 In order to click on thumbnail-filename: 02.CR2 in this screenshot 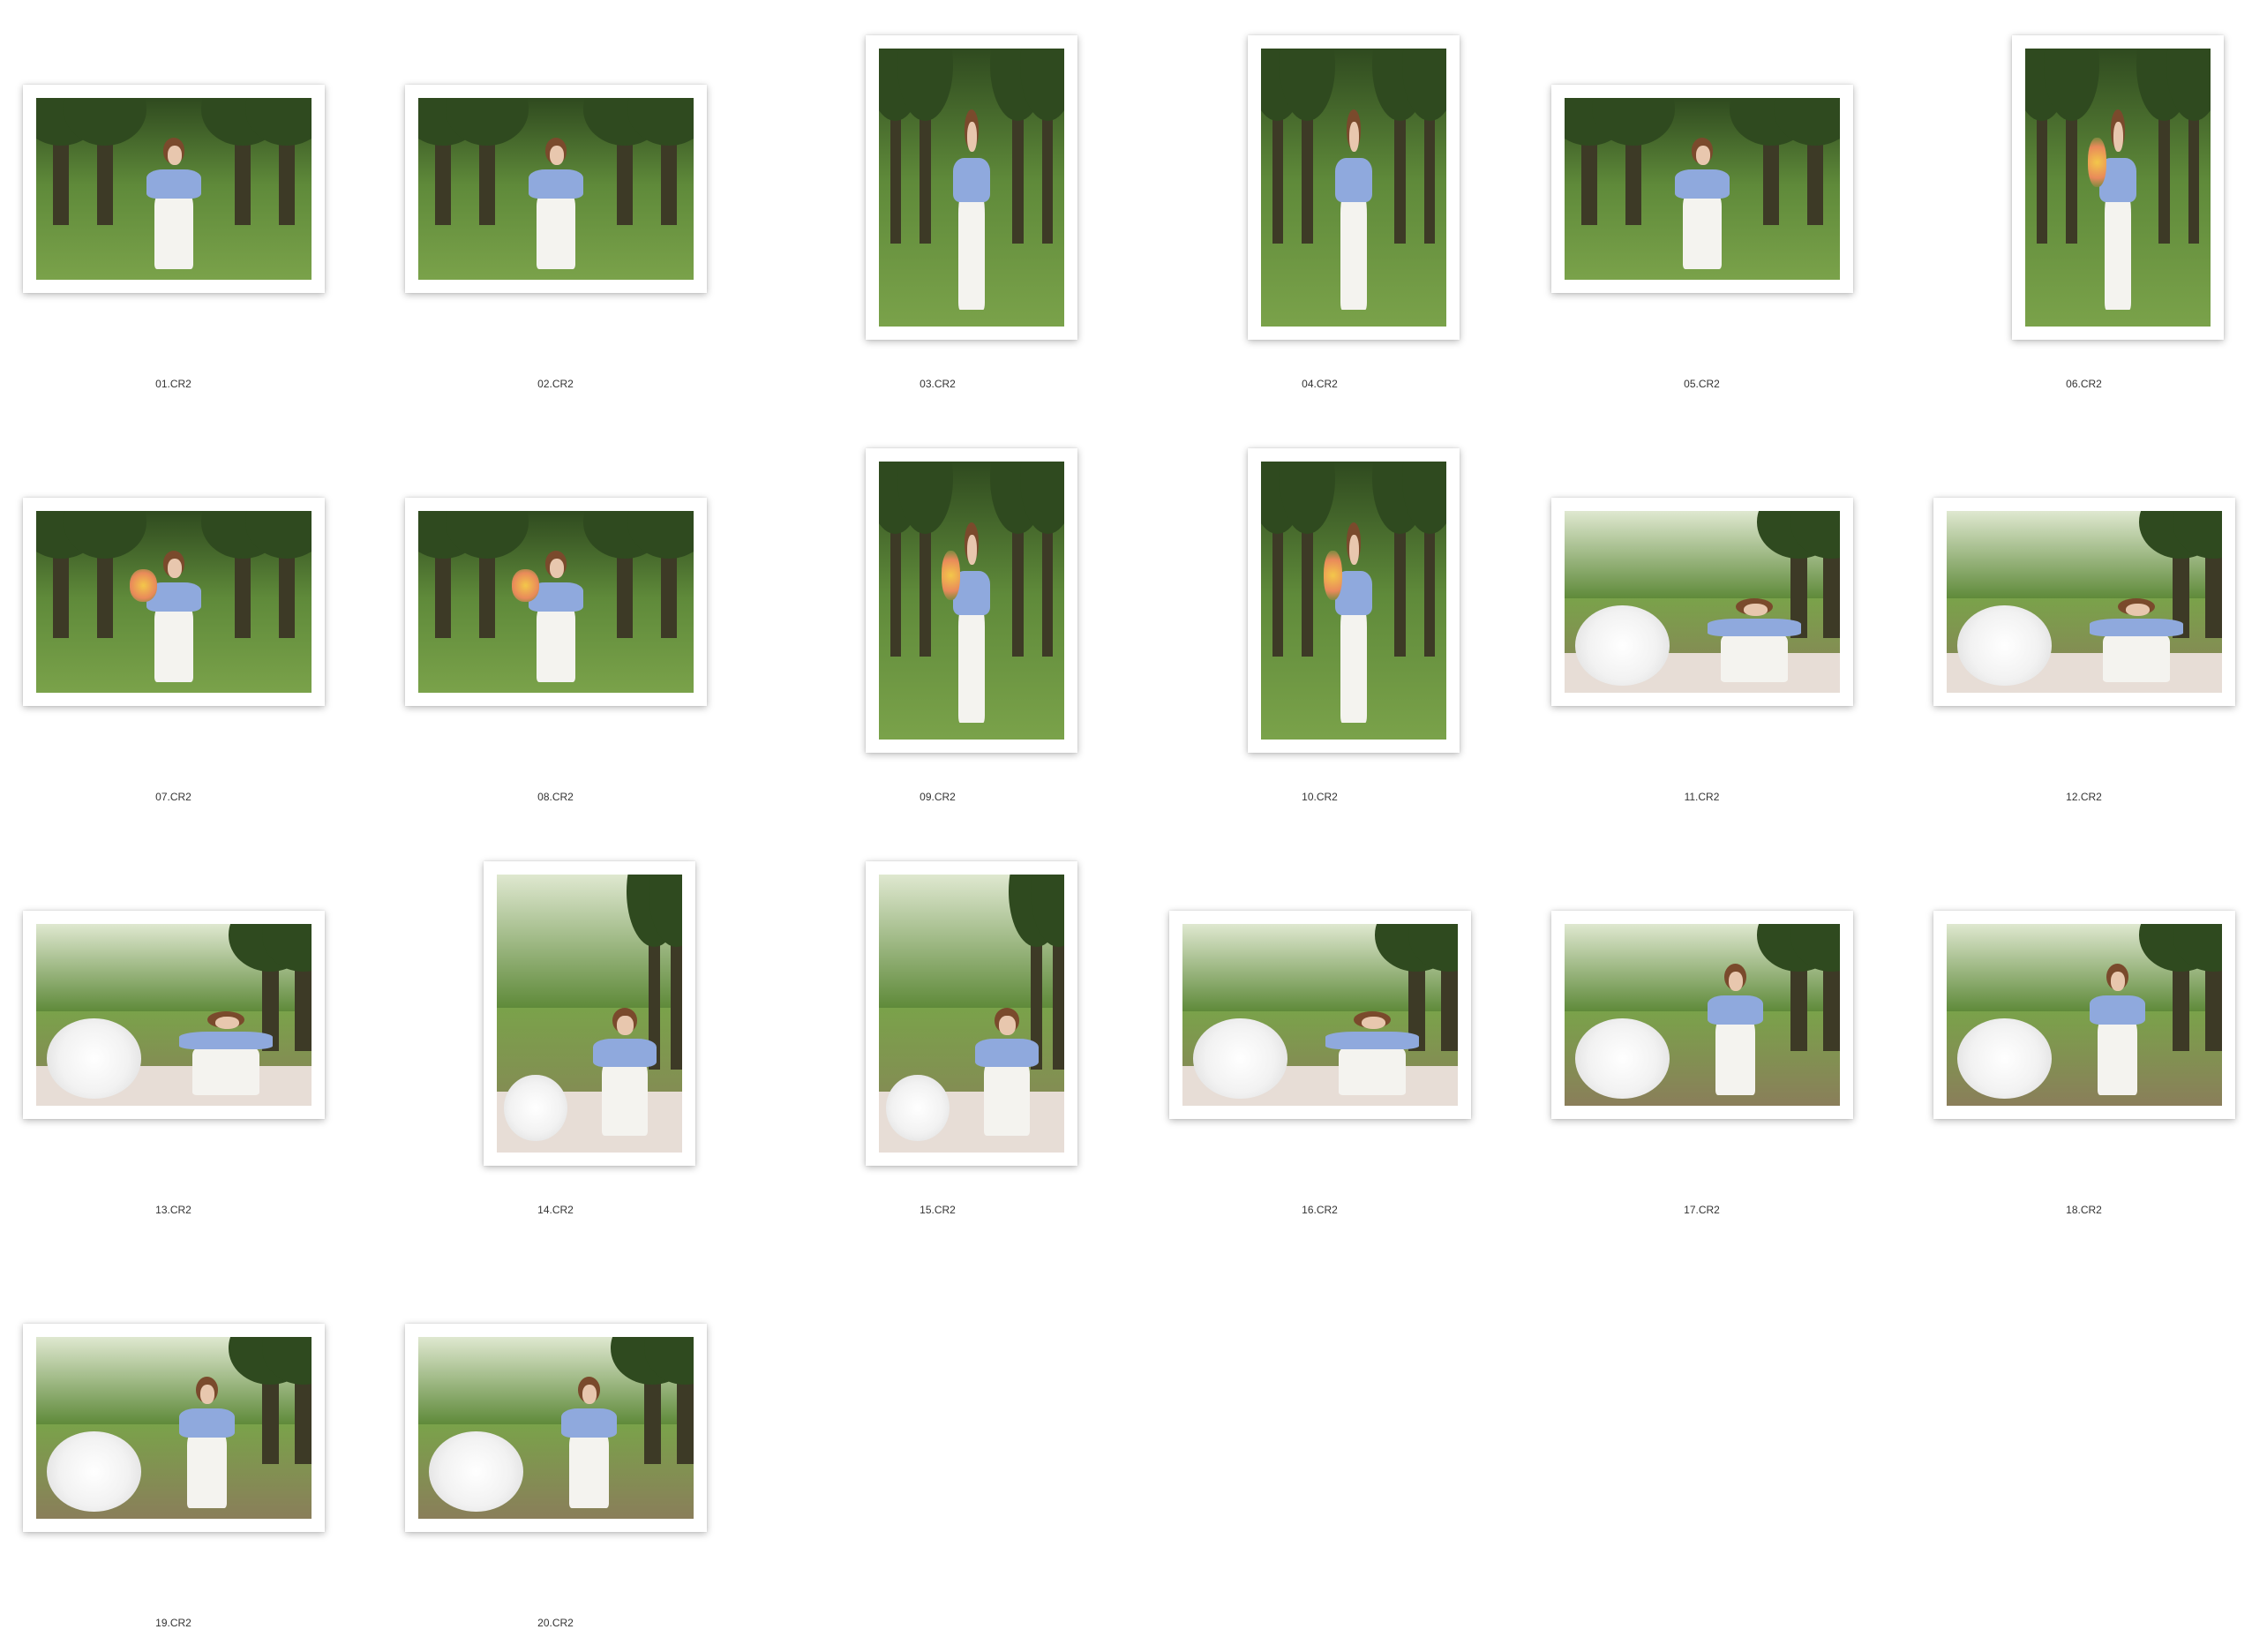, I will do `click(555, 384)`.